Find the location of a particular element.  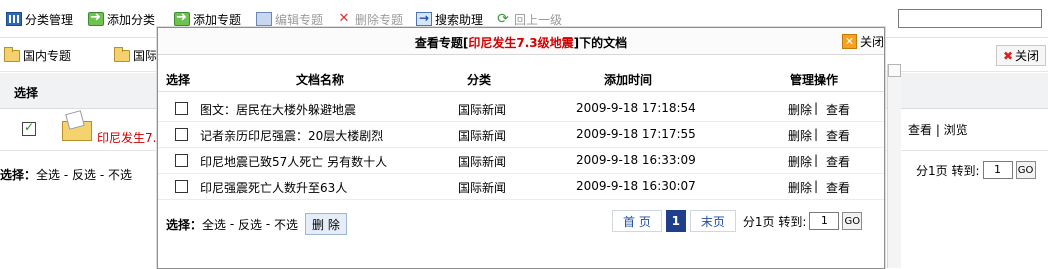

dialog-close-button: ✕ 关闭 is located at coordinates (863, 41).